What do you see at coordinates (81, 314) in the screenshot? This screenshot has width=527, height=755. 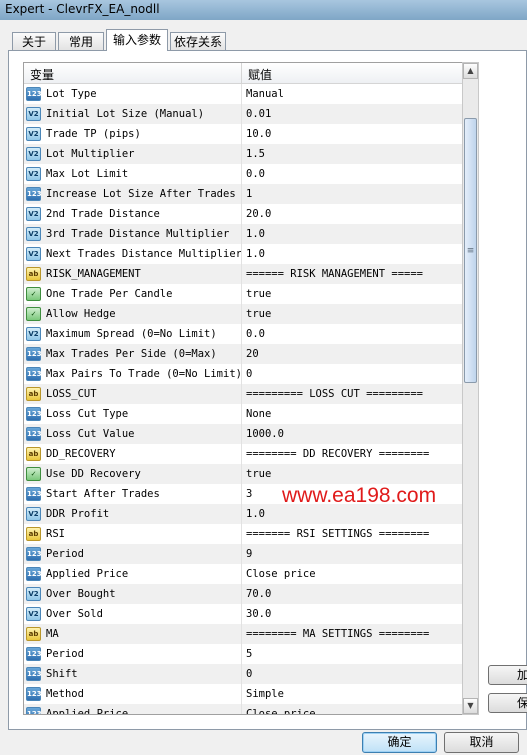 I see `param-name: Allow Hedge` at bounding box center [81, 314].